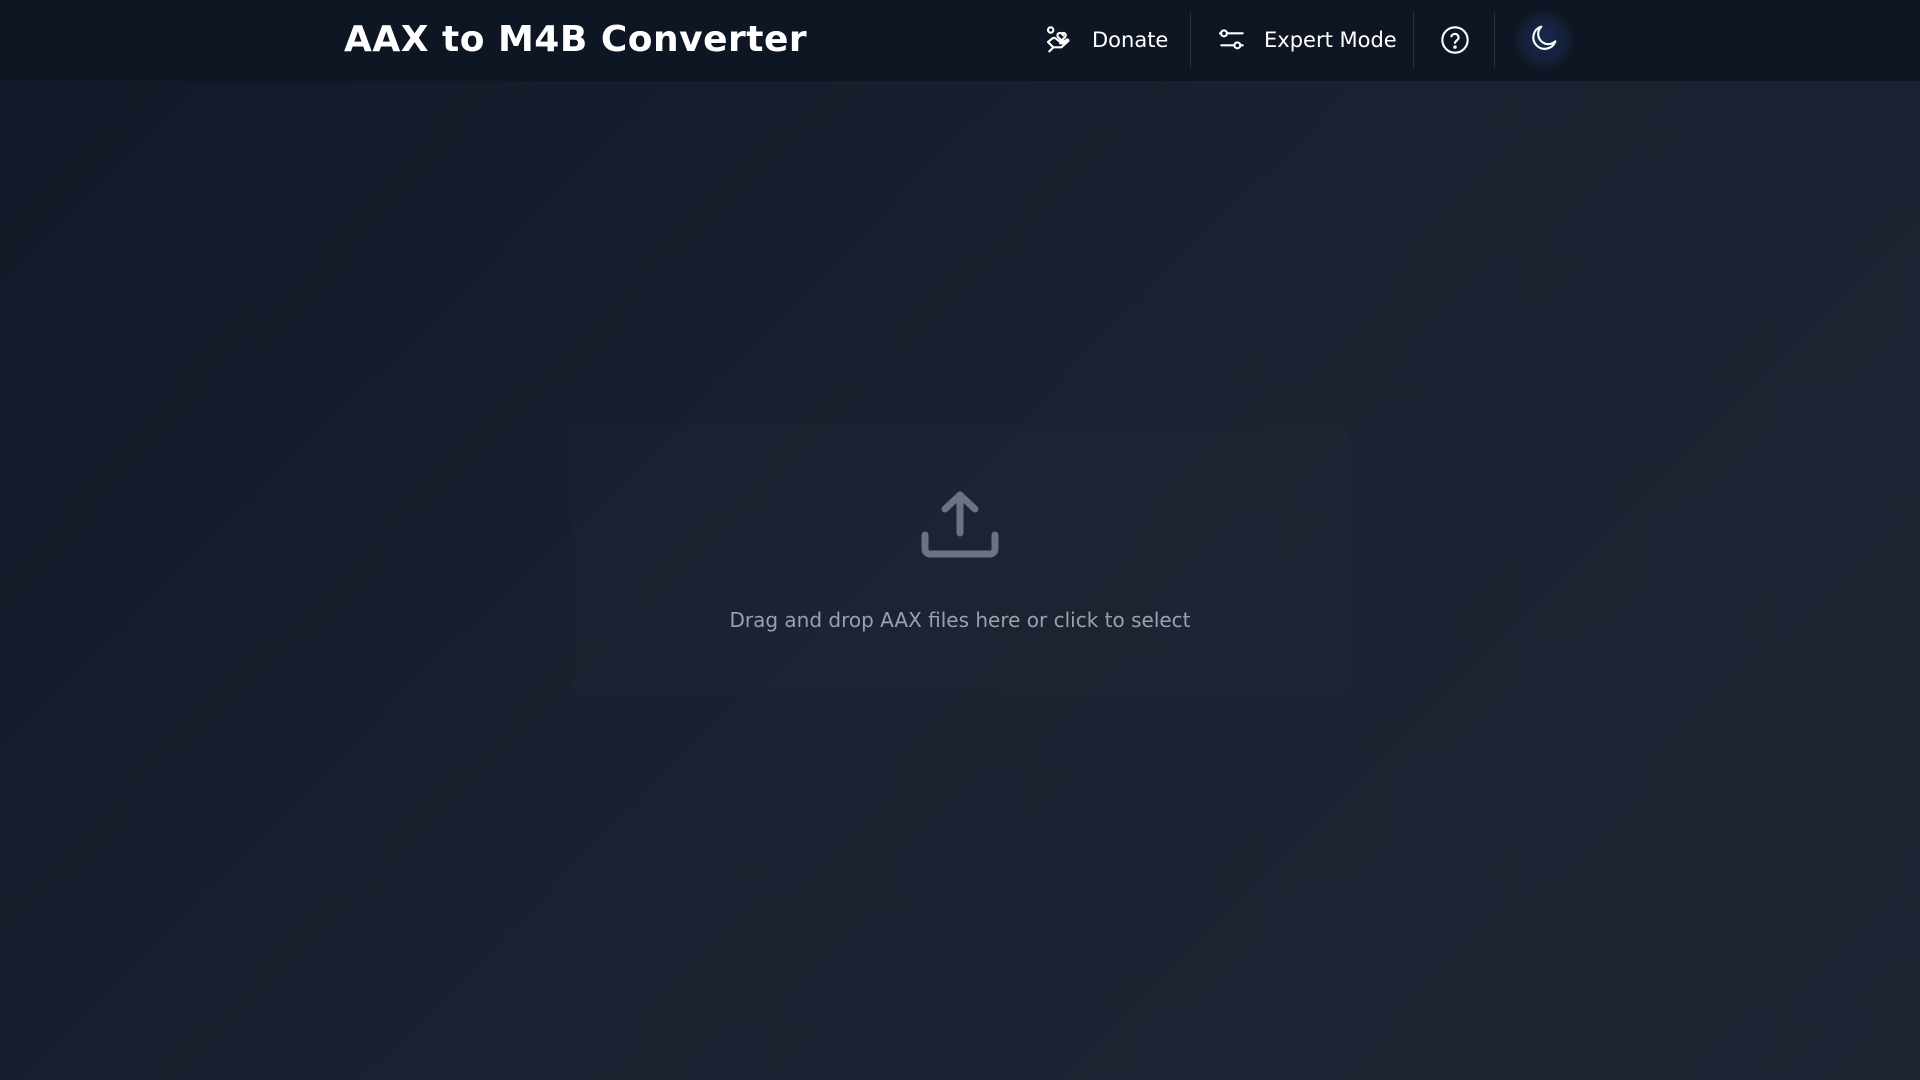 The width and height of the screenshot is (1920, 1080). I want to click on moon-icon, so click(1544, 40).